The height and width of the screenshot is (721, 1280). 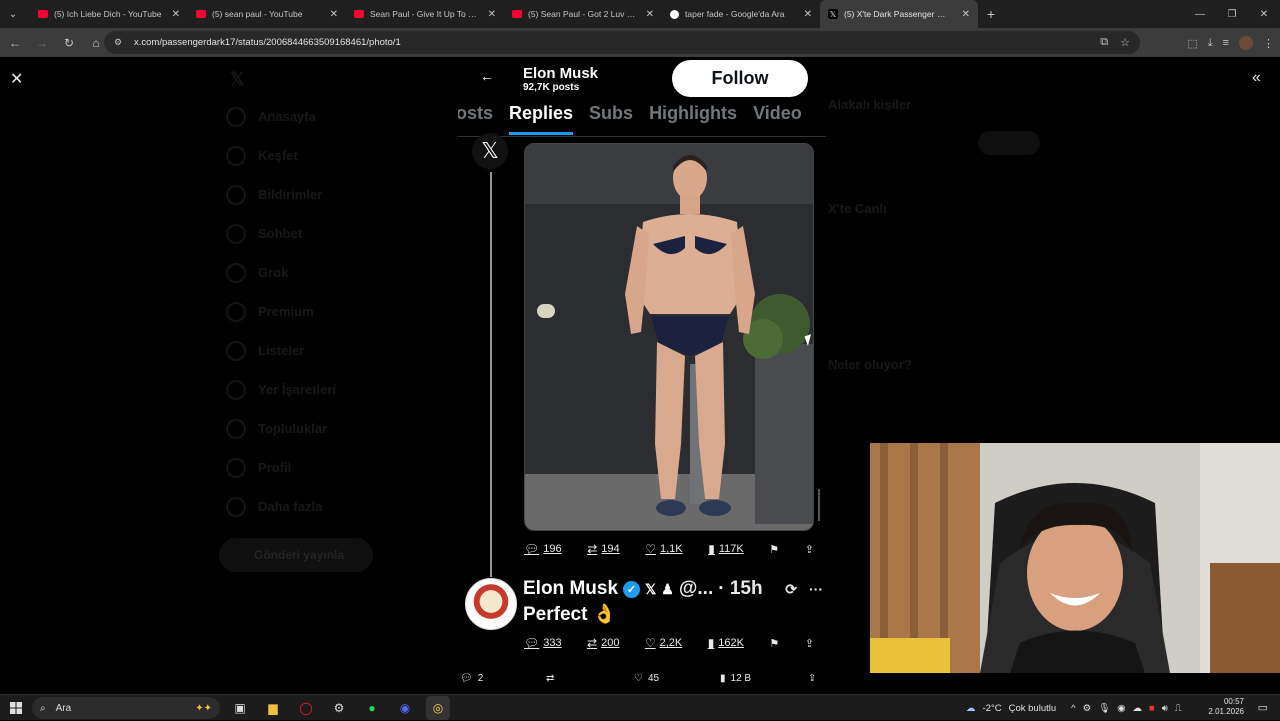 I want to click on sidebar-item: Profil, so click(x=275, y=467).